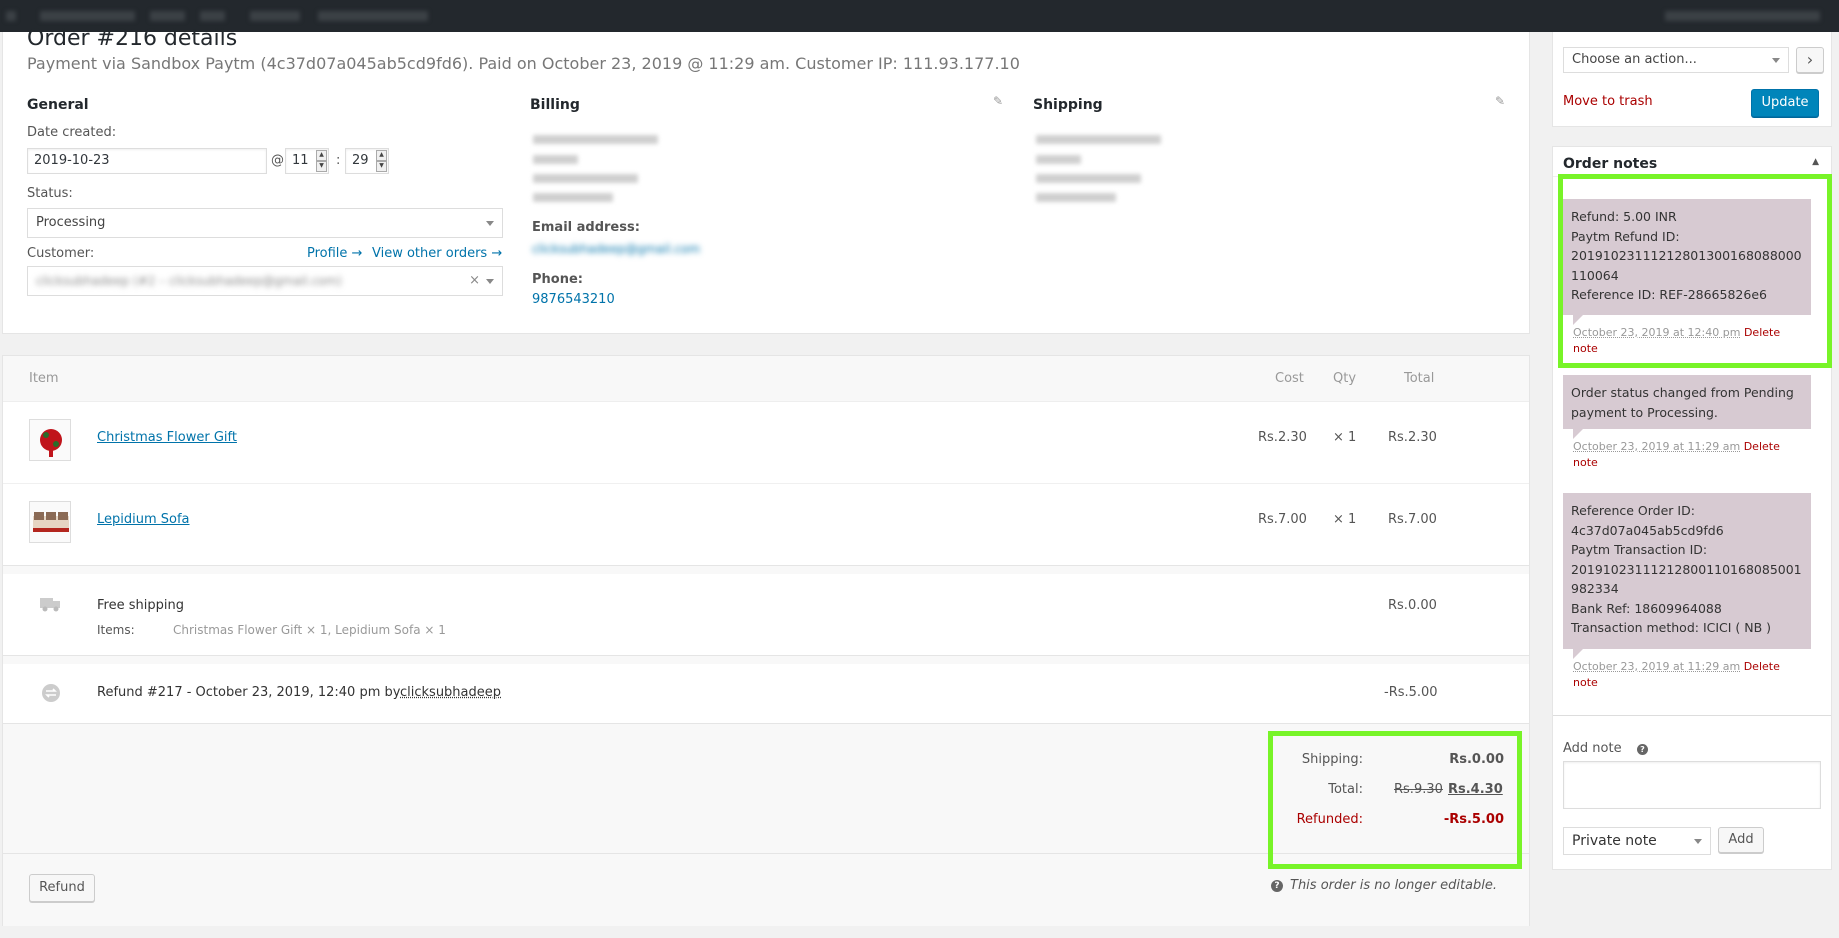 This screenshot has height=938, width=1839. What do you see at coordinates (1068, 105) in the screenshot?
I see `shipping-heading: Shipping` at bounding box center [1068, 105].